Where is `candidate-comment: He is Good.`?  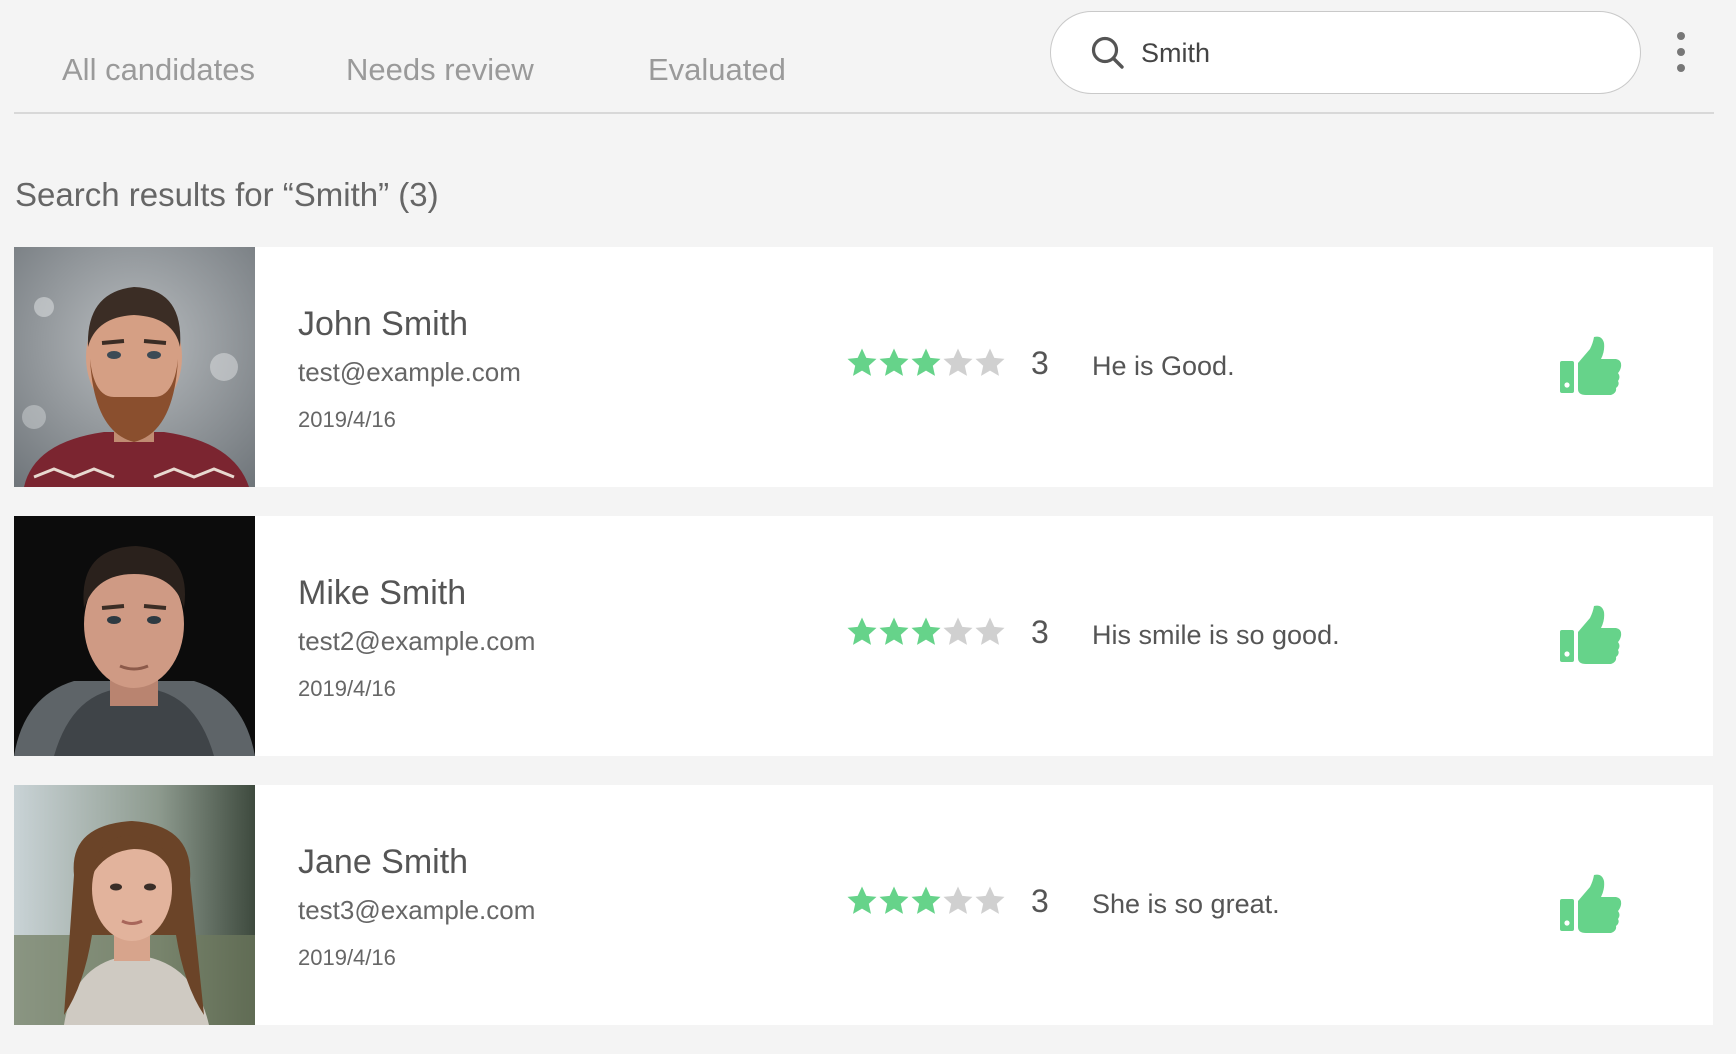
candidate-comment: He is Good. is located at coordinates (1163, 366).